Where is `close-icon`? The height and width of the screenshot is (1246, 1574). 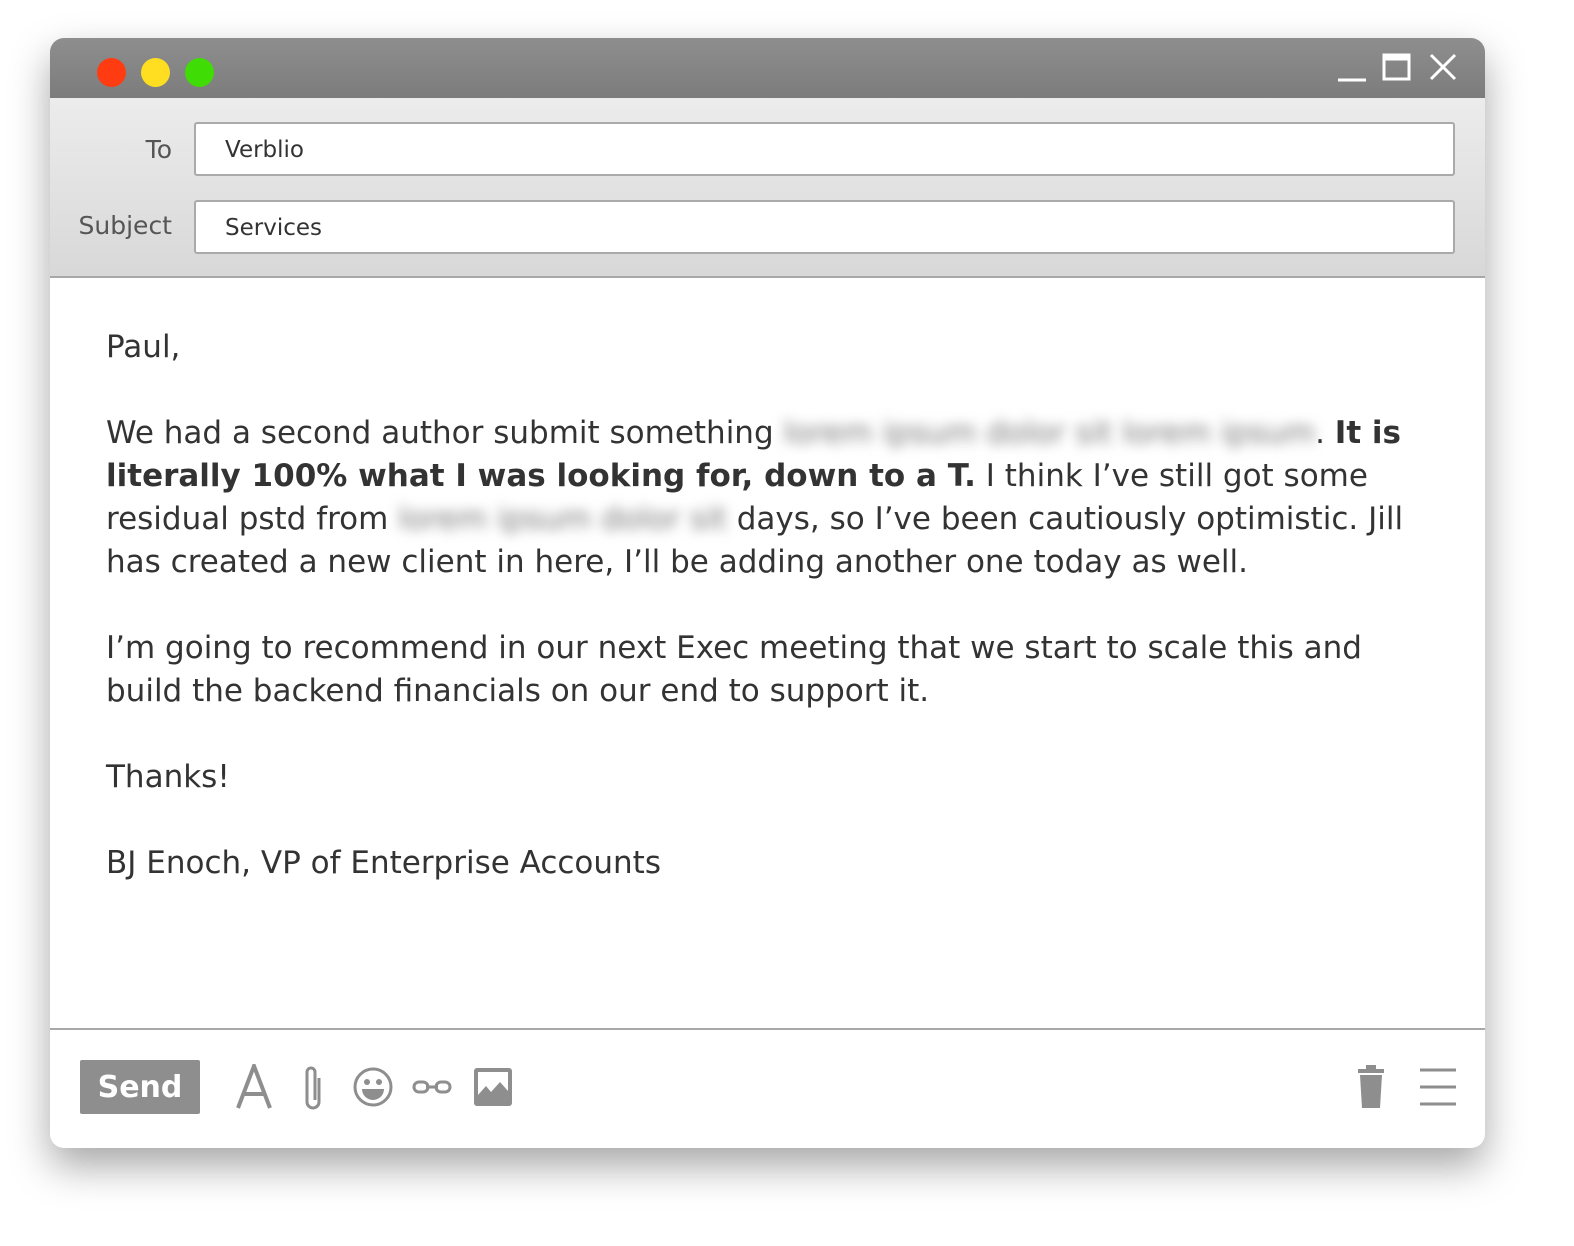
close-icon is located at coordinates (1443, 67).